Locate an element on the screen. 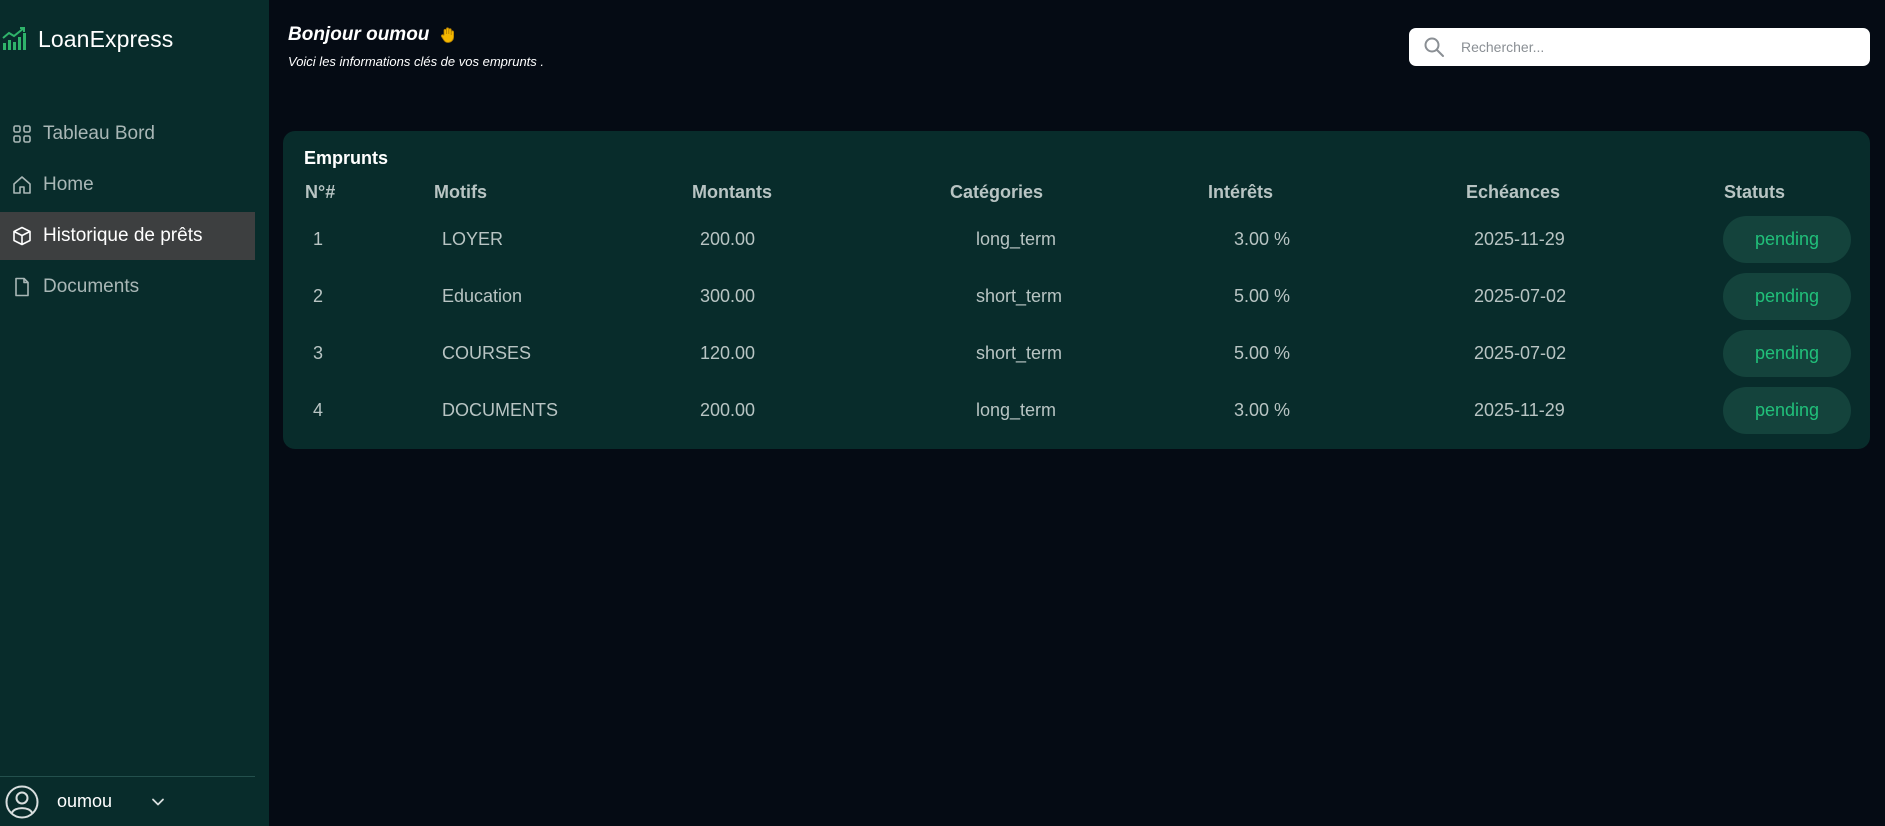 The width and height of the screenshot is (1885, 826). column-header-interets: Intérêts is located at coordinates (1241, 191).